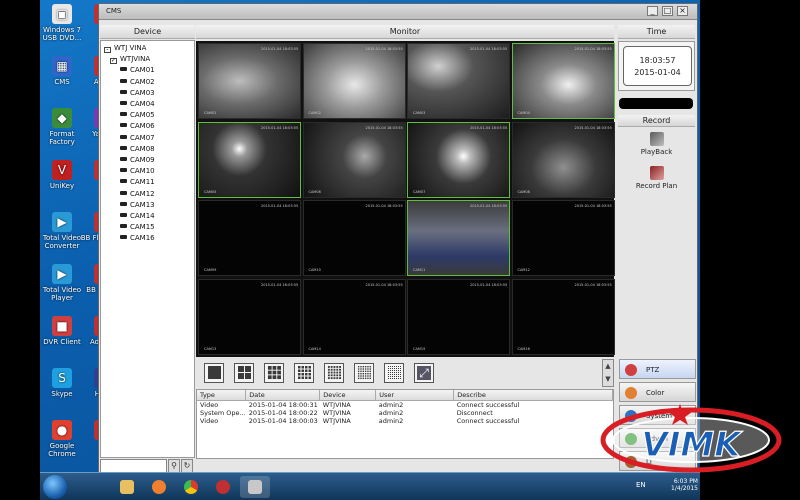 The width and height of the screenshot is (800, 500). Describe the element at coordinates (656, 139) in the screenshot. I see `playback-icon` at that location.